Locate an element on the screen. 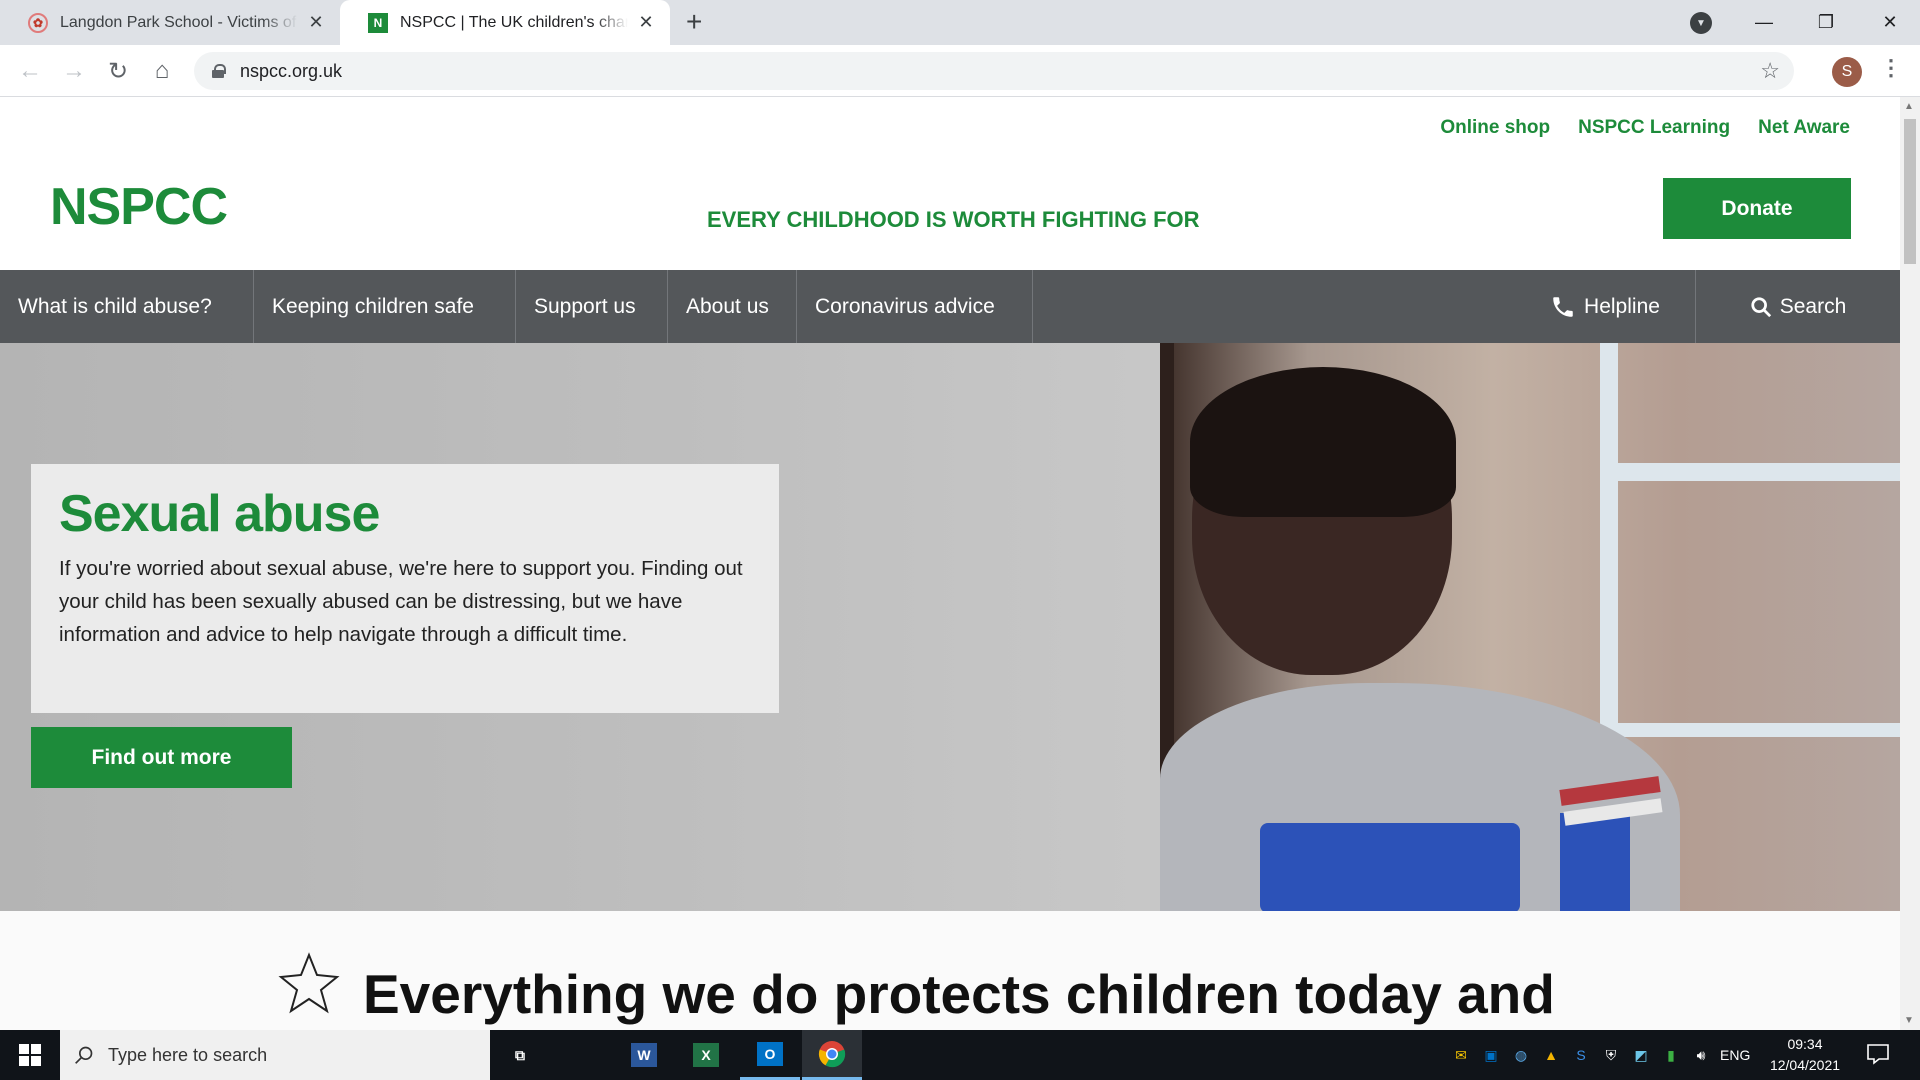 The image size is (1920, 1080). outlook-tray-icon: ▣ is located at coordinates (1491, 1055).